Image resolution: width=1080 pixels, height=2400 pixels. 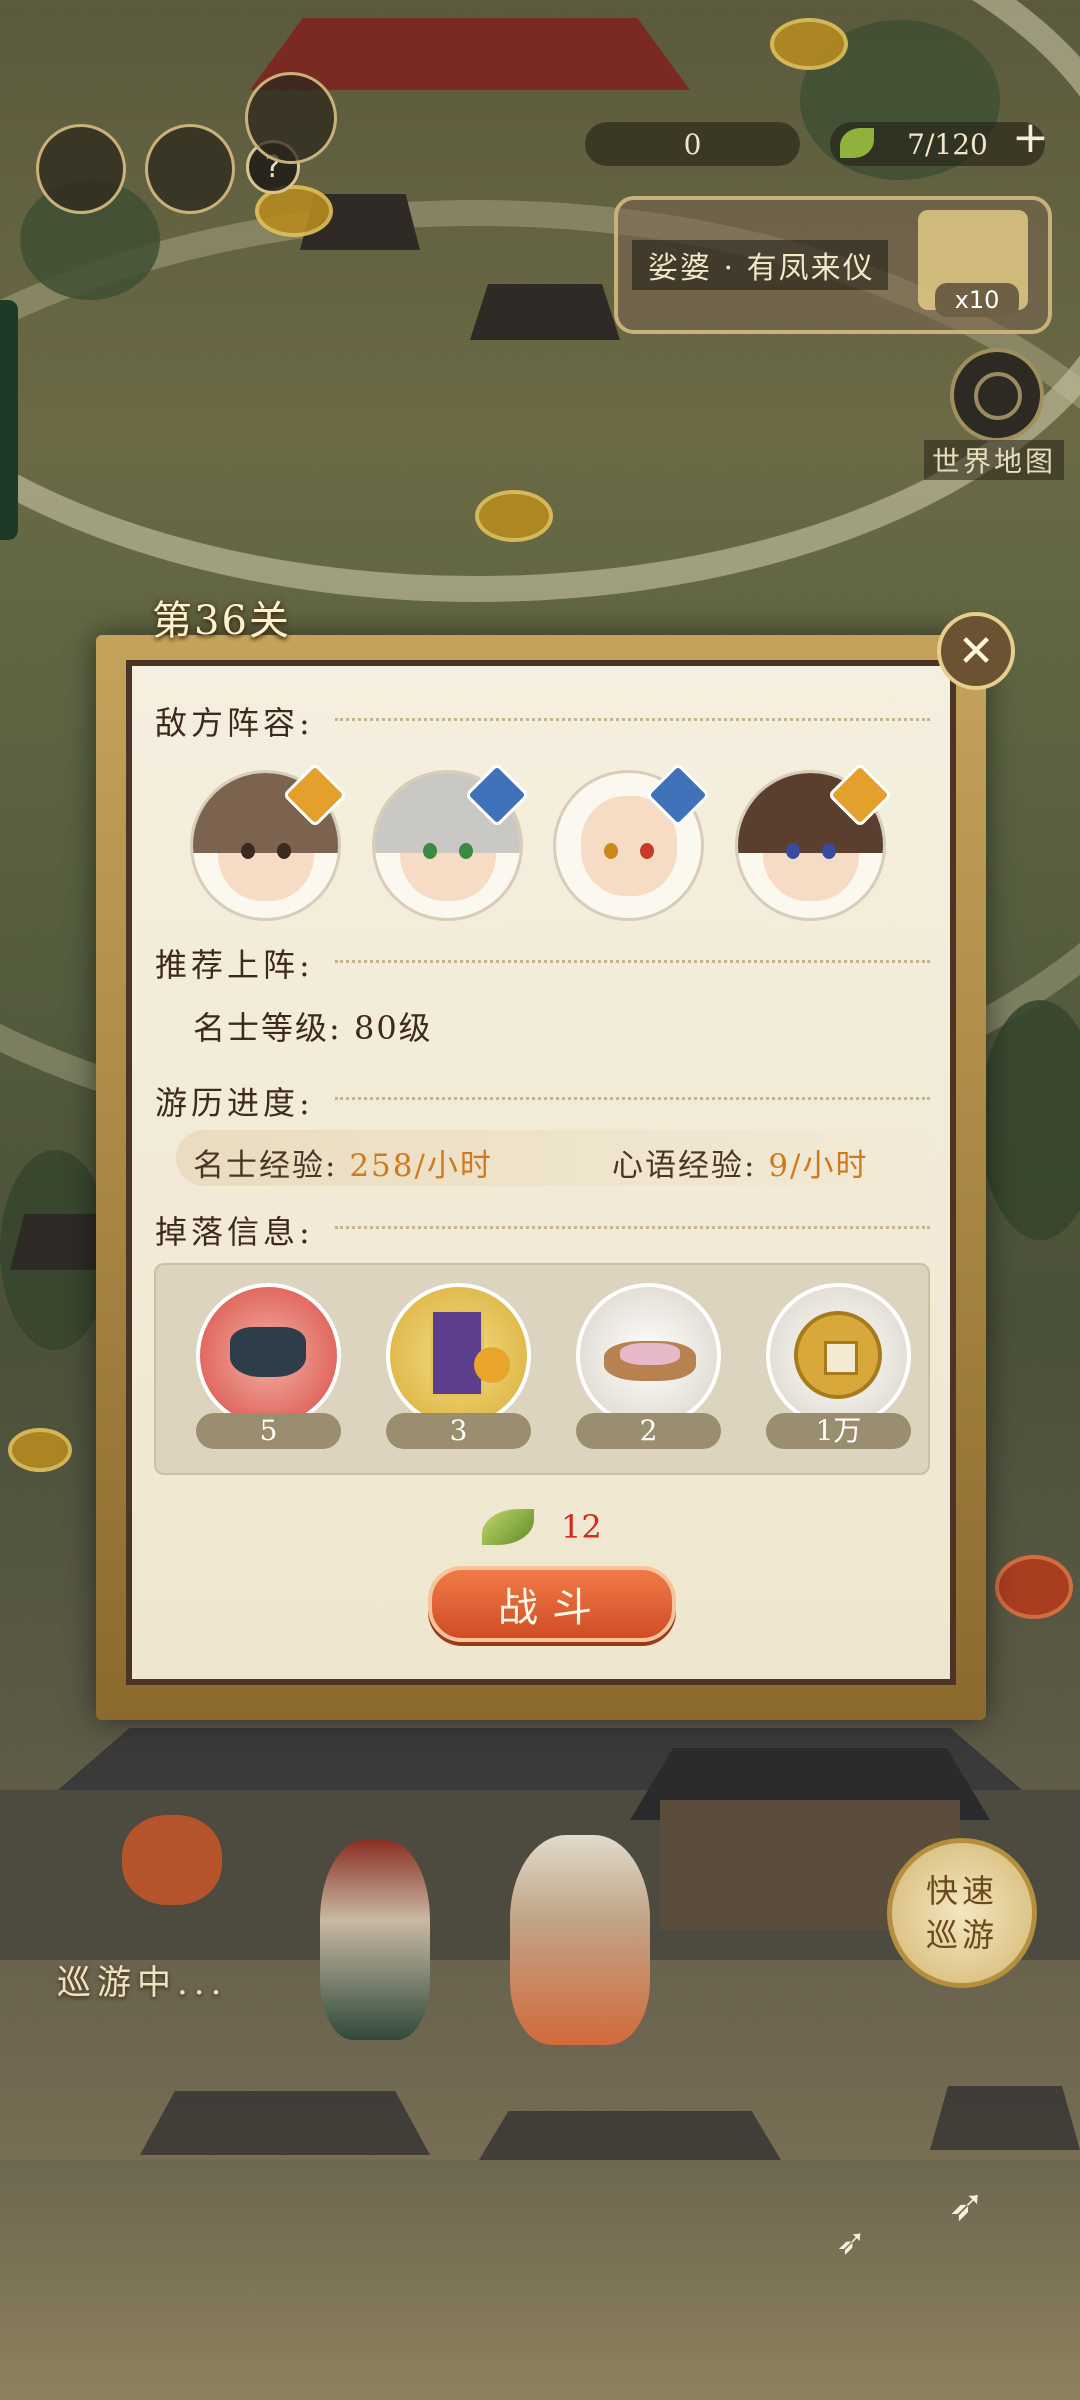 I want to click on drop-qty-1: 5, so click(x=268, y=1431).